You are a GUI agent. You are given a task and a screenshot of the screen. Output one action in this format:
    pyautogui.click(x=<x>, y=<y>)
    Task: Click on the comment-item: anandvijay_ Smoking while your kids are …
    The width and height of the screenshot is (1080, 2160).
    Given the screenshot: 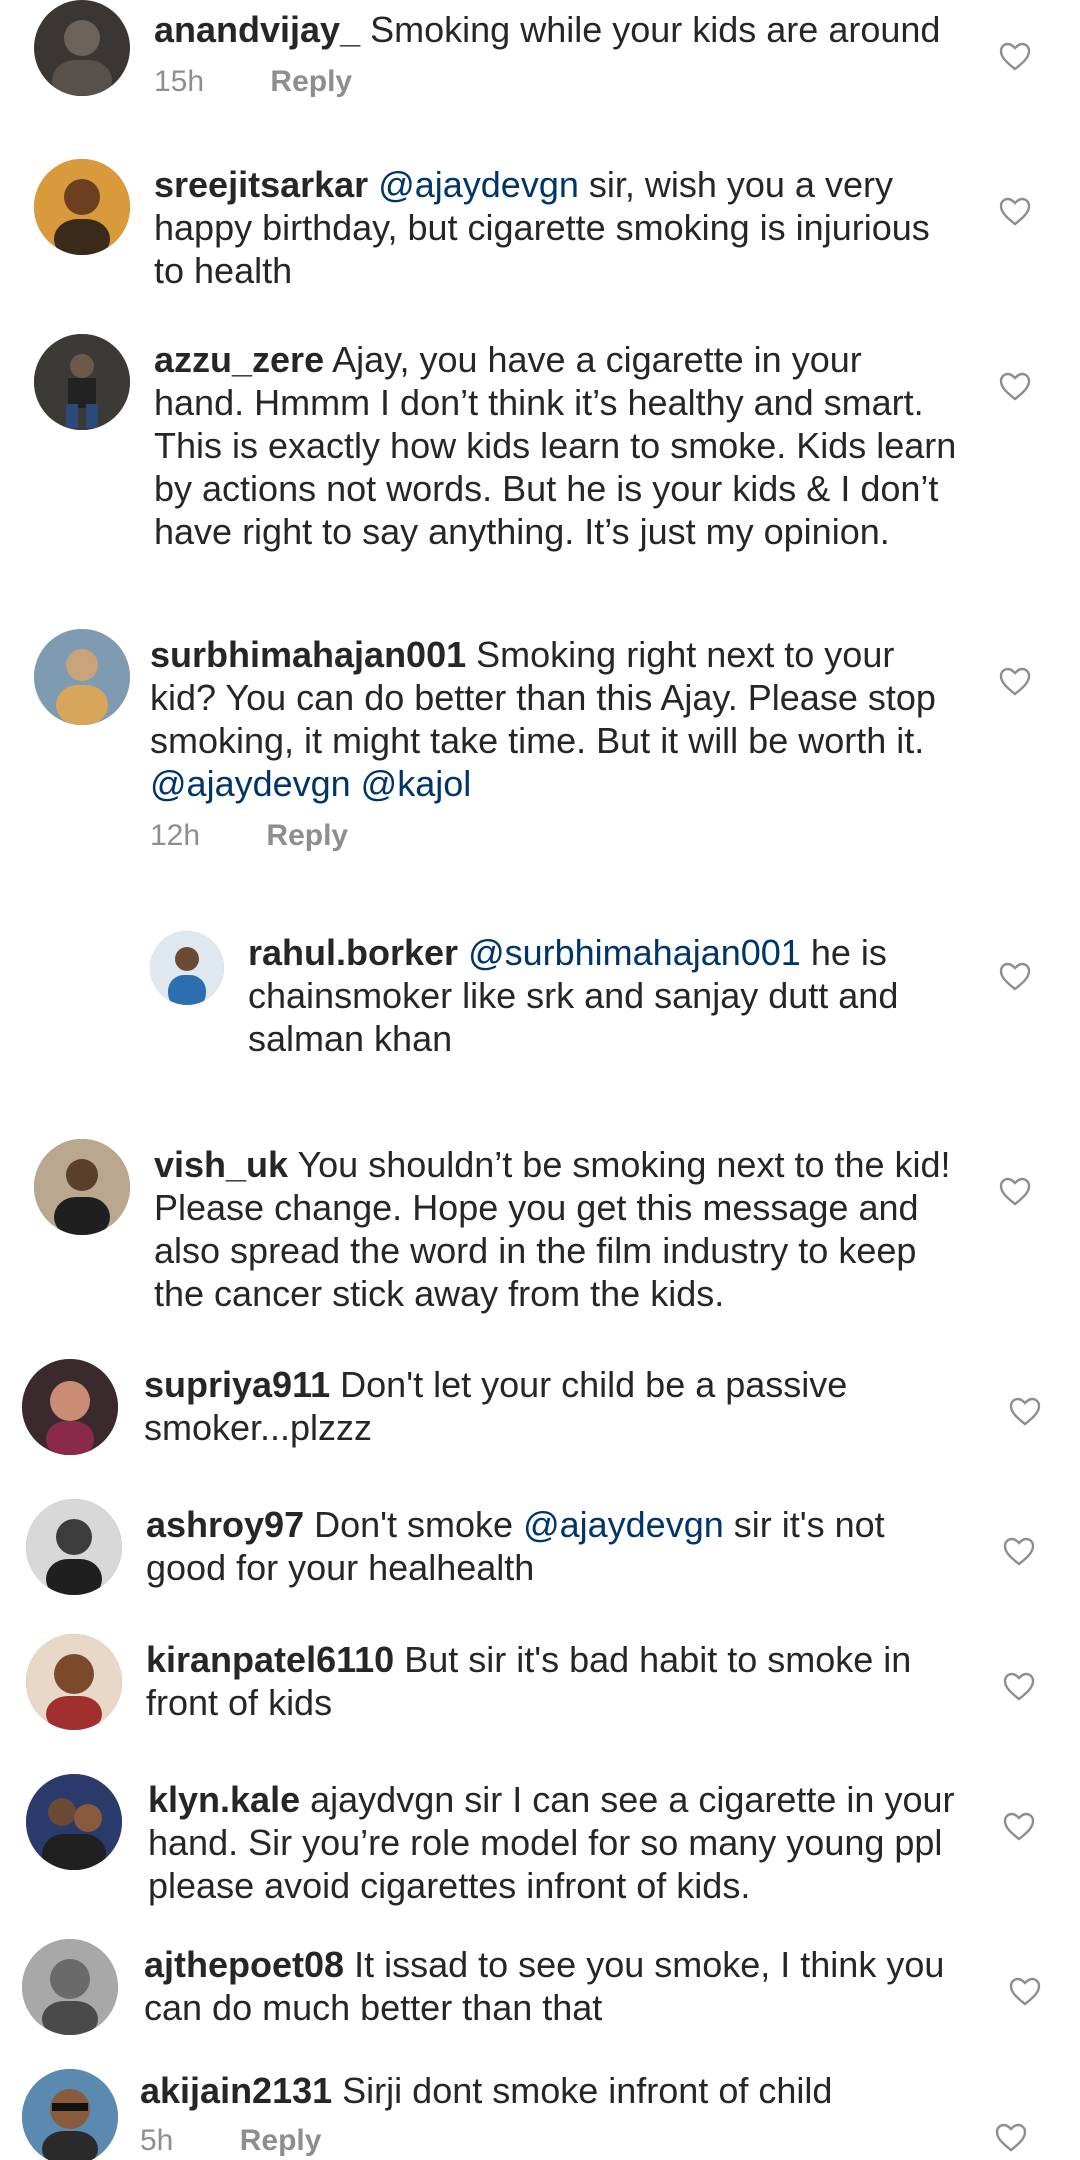 What is the action you would take?
    pyautogui.click(x=540, y=65)
    